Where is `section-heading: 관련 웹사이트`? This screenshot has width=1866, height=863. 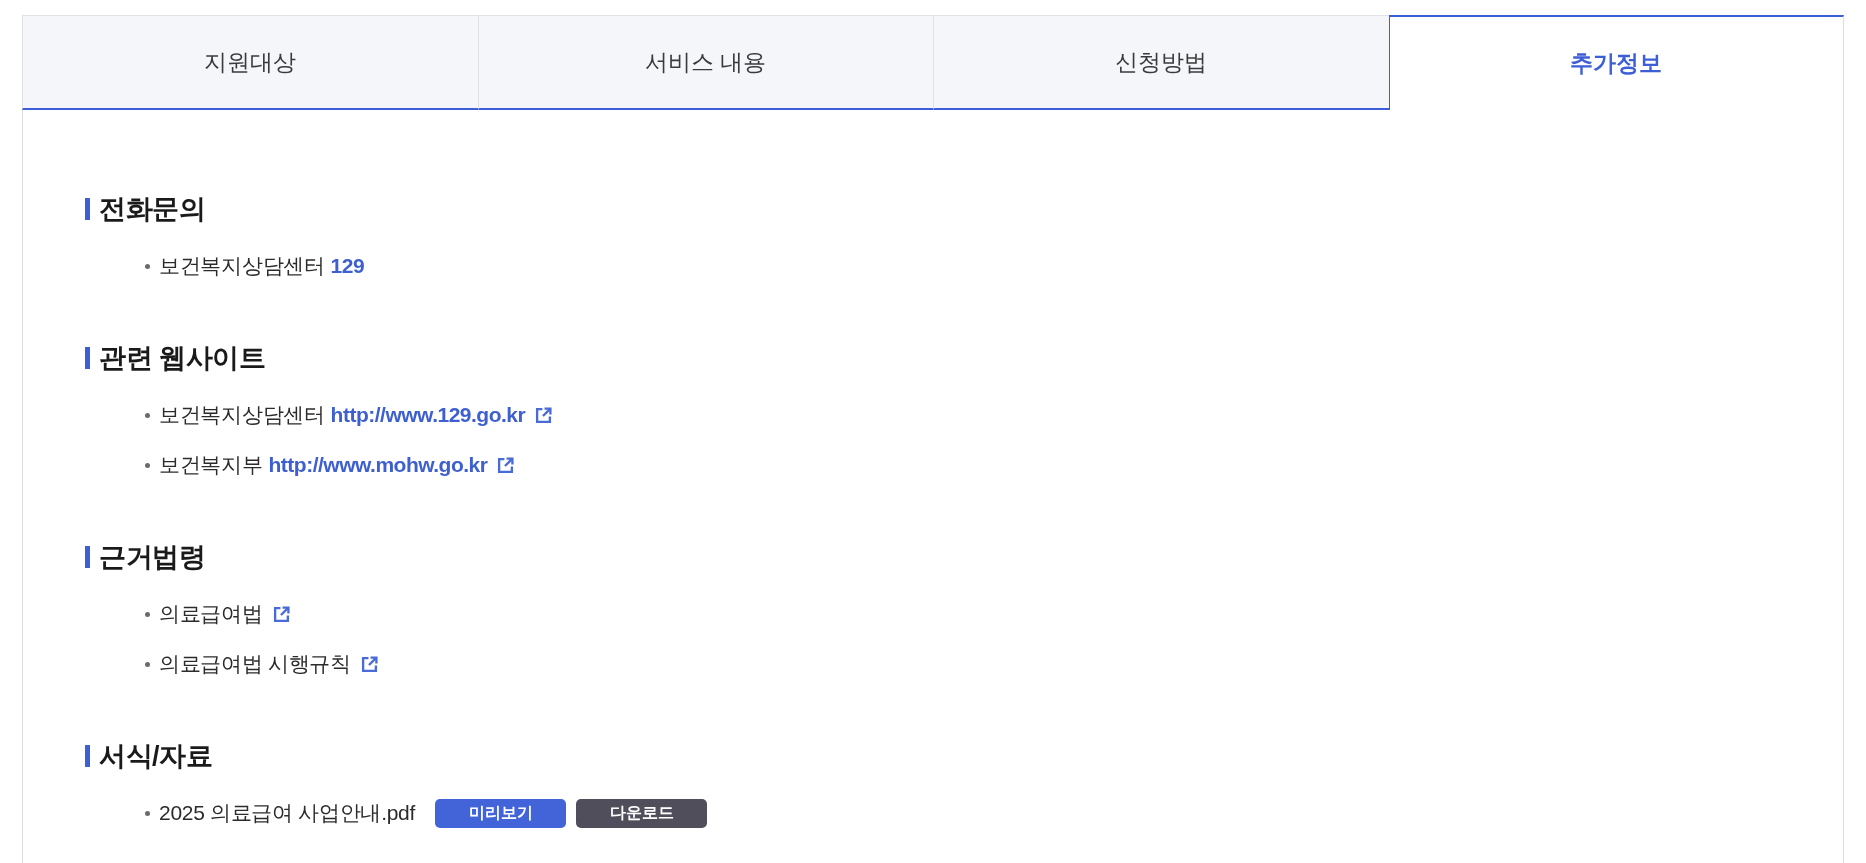
section-heading: 관련 웹사이트 is located at coordinates (182, 358).